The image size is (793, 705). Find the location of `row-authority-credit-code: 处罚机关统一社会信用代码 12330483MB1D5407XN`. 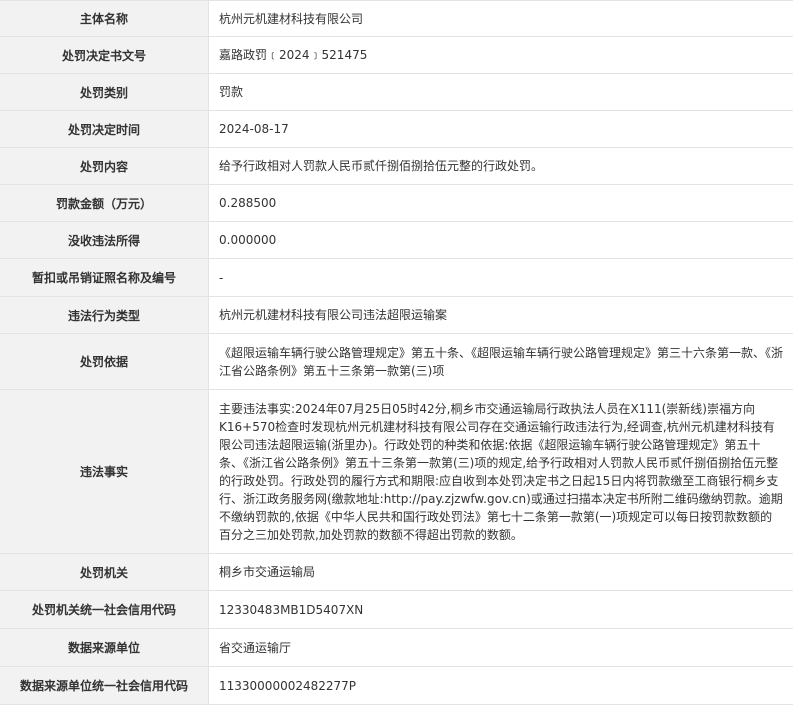

row-authority-credit-code: 处罚机关统一社会信用代码 12330483MB1D5407XN is located at coordinates (396, 610).